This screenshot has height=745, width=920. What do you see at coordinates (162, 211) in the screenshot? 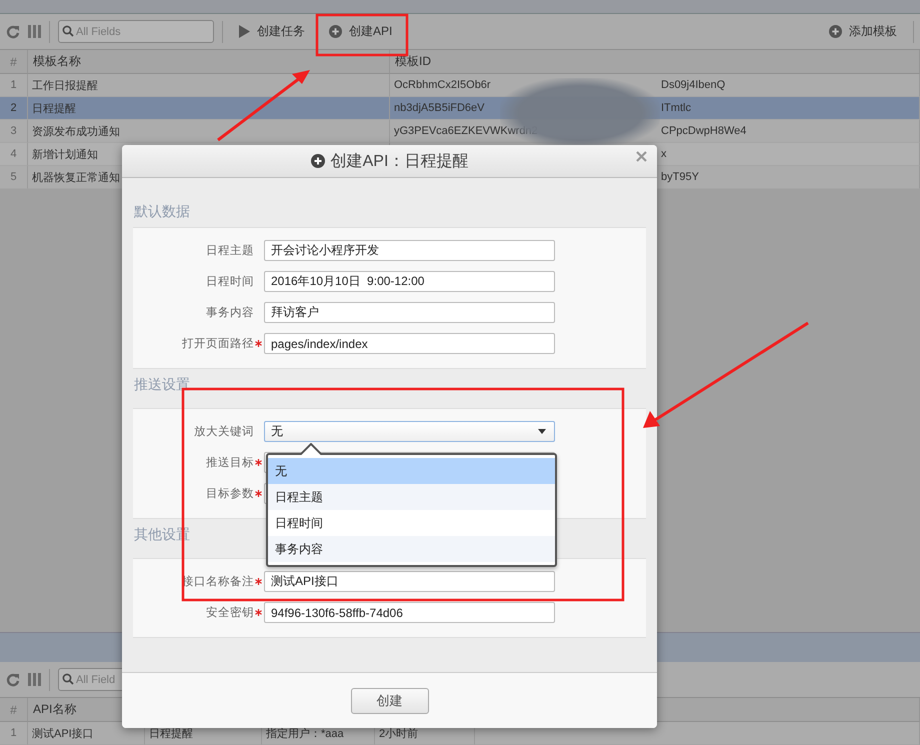
I see `section-title: 默认数据` at bounding box center [162, 211].